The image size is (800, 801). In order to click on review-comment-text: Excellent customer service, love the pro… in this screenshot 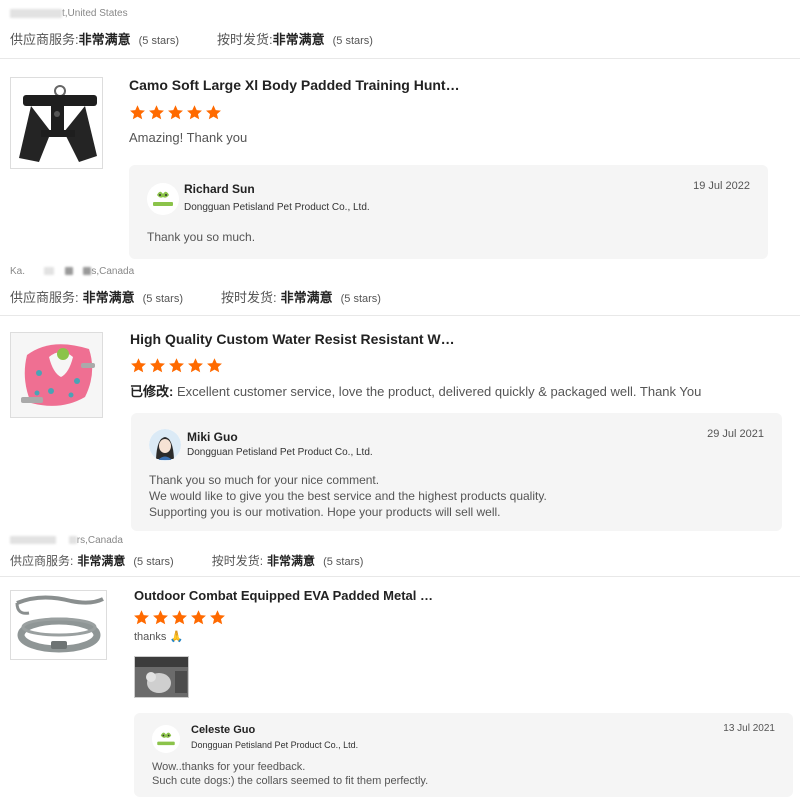, I will do `click(439, 391)`.